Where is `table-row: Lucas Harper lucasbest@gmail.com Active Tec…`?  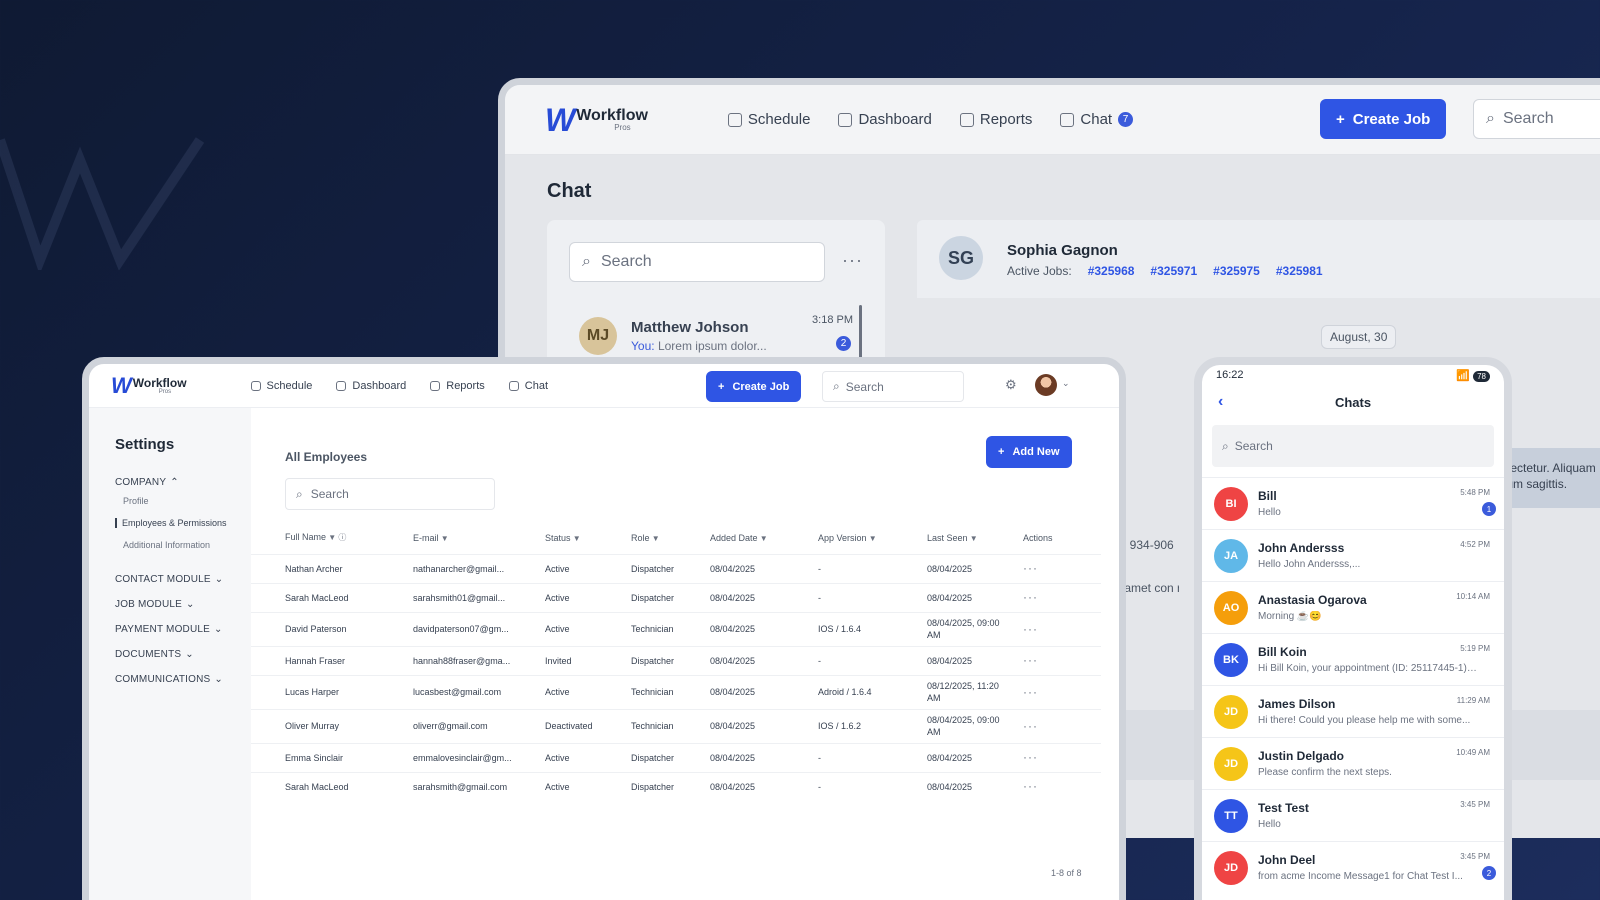
table-row: Lucas Harper lucasbest@gmail.com Active Tec… is located at coordinates (676, 691).